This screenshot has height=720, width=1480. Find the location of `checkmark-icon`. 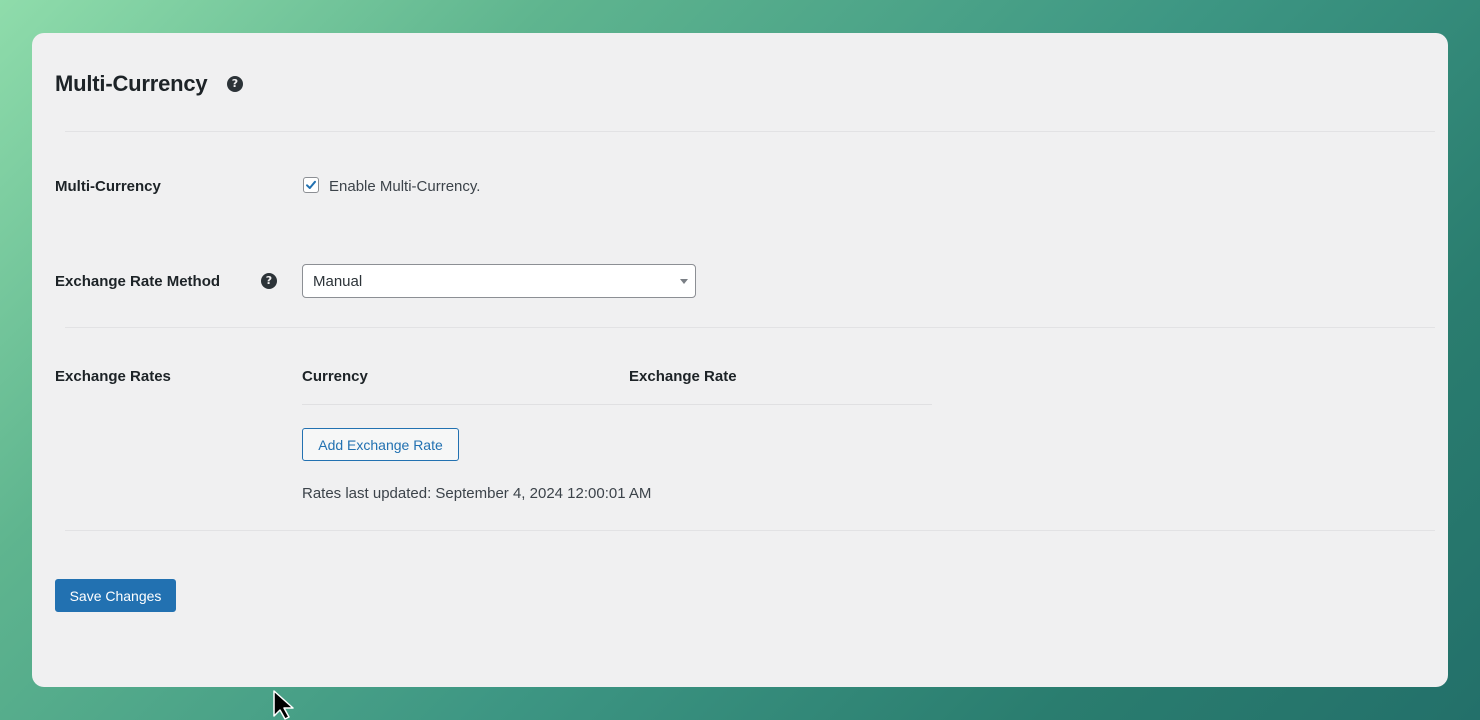

checkmark-icon is located at coordinates (311, 184).